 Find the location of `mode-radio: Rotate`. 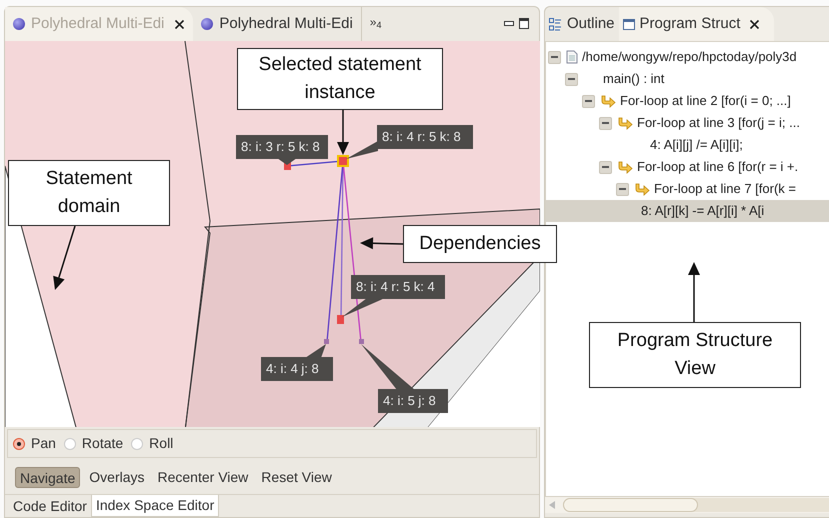

mode-radio: Rotate is located at coordinates (94, 443).